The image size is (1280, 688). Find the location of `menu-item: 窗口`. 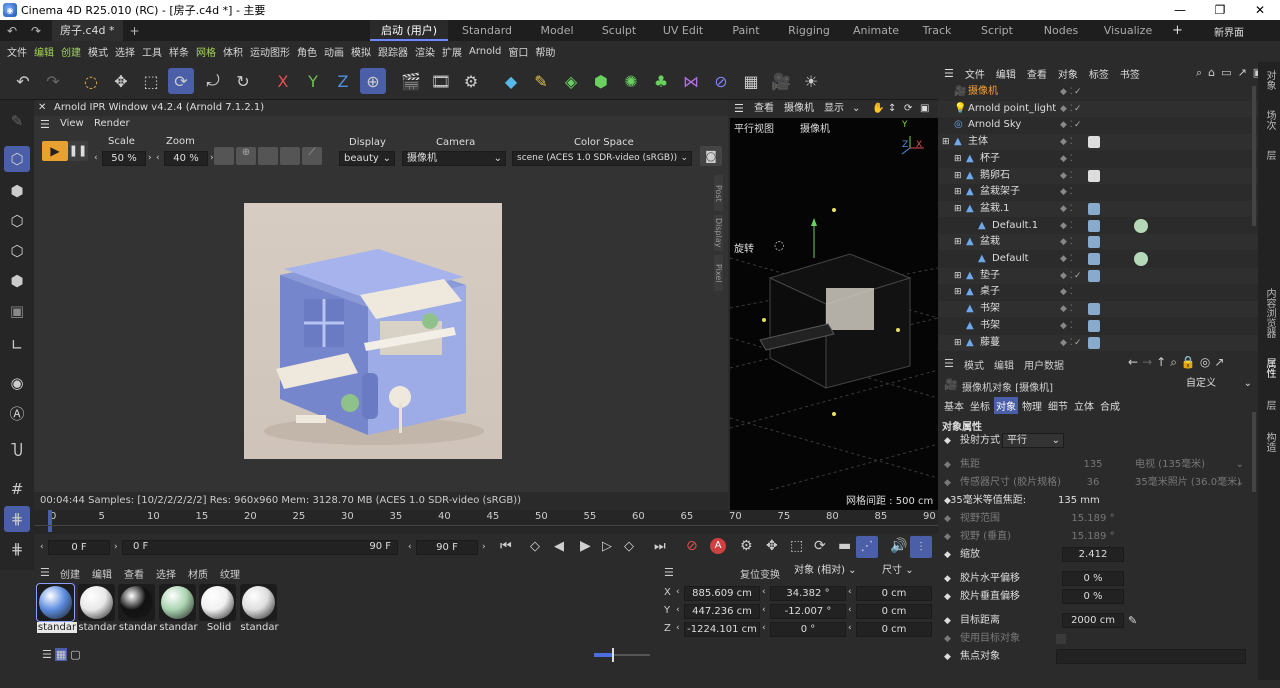

menu-item: 窗口 is located at coordinates (518, 51).